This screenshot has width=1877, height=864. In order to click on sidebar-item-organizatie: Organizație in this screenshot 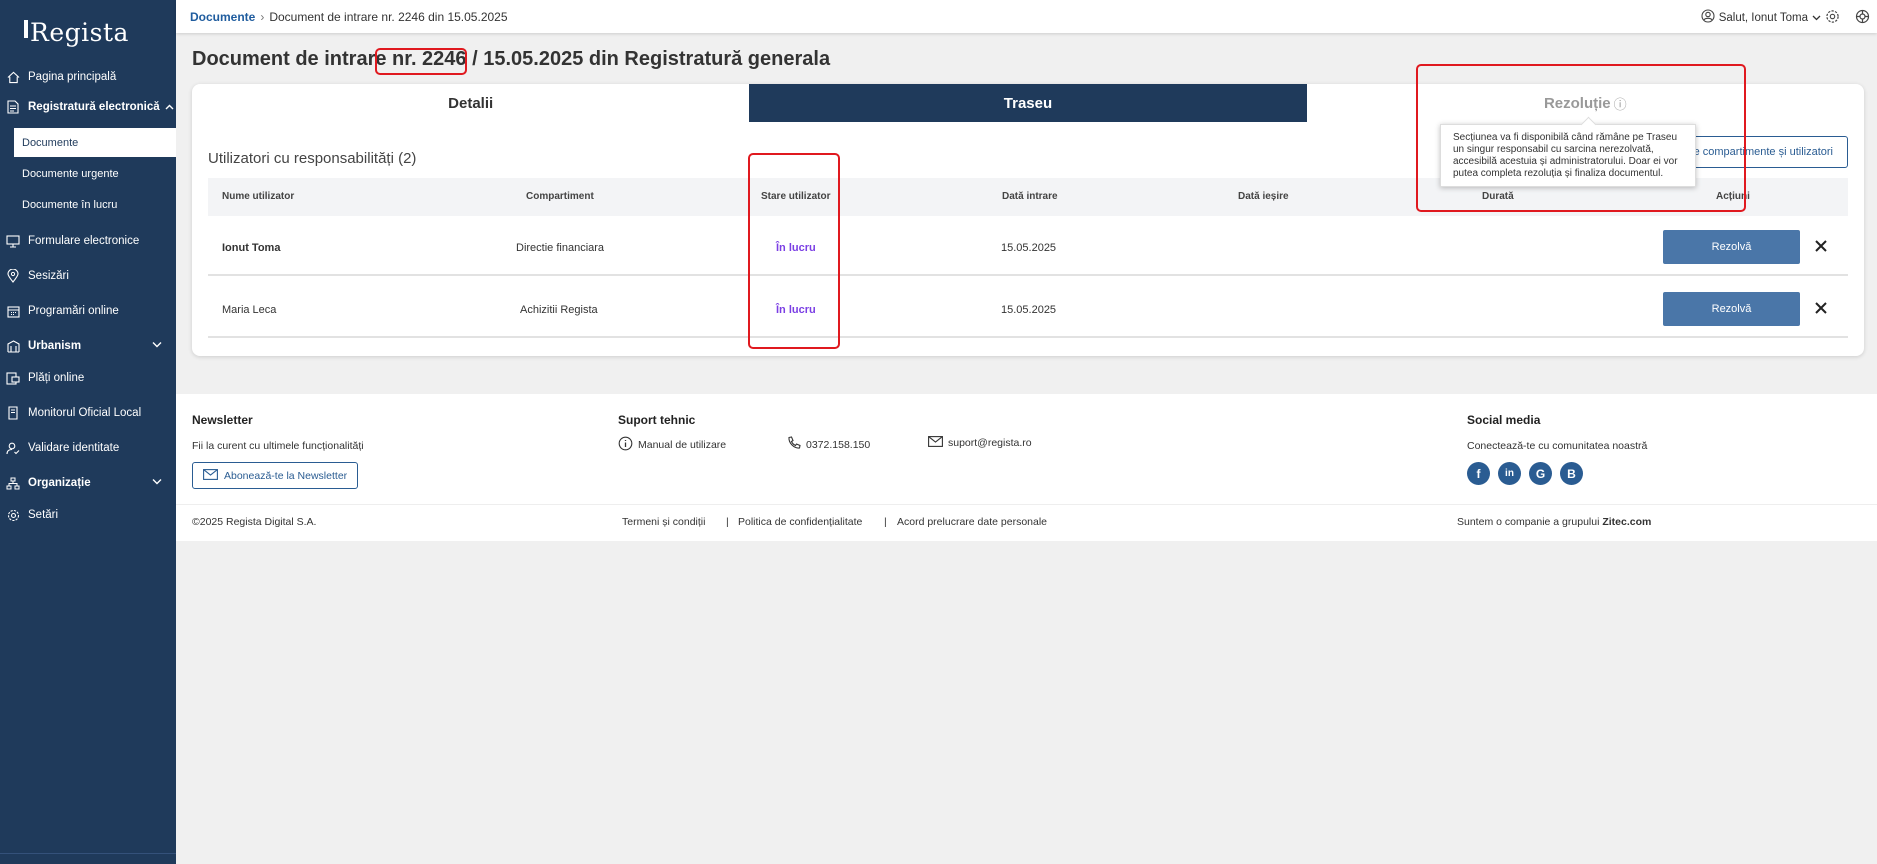, I will do `click(88, 483)`.